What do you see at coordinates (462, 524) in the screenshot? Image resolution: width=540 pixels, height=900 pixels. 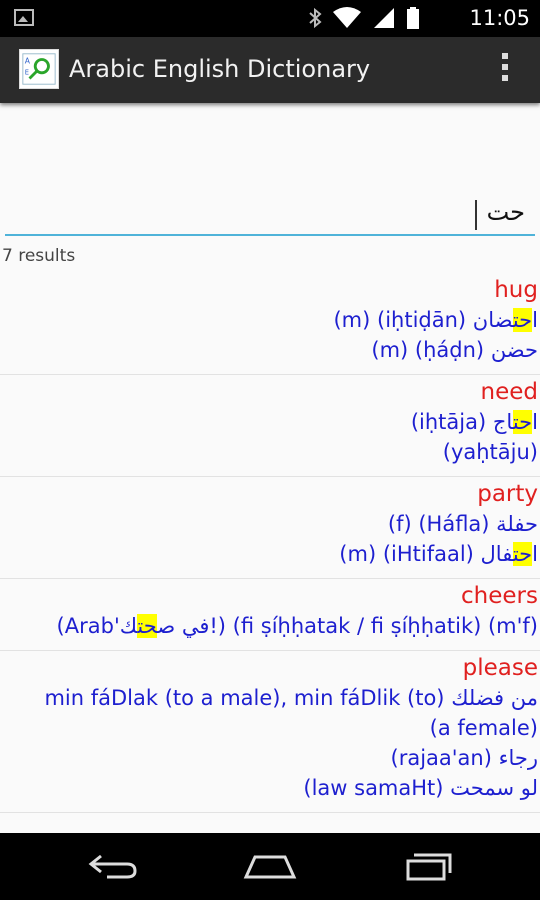 I see `translation-text: (f) (Háfla) حفلة` at bounding box center [462, 524].